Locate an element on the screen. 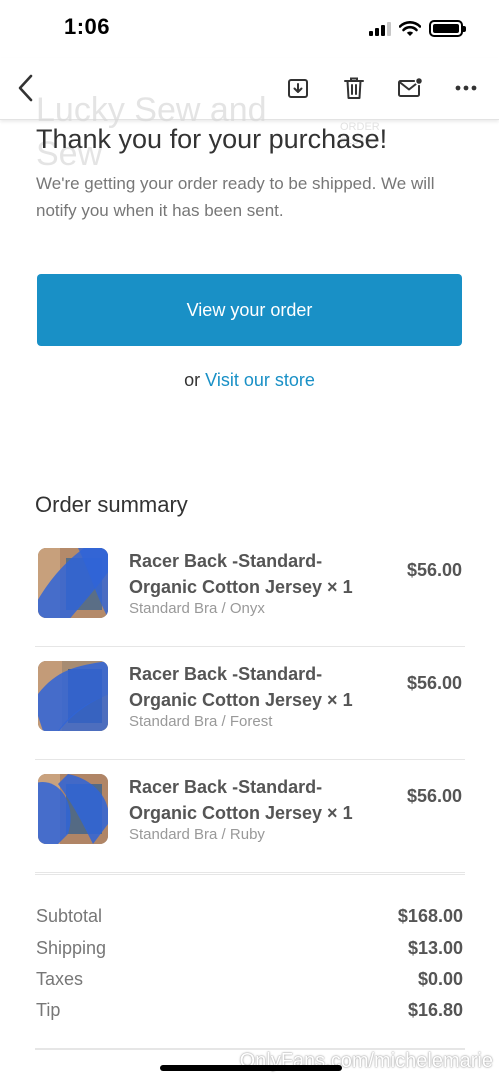 This screenshot has height=1080, width=499. more-icon is located at coordinates (466, 88).